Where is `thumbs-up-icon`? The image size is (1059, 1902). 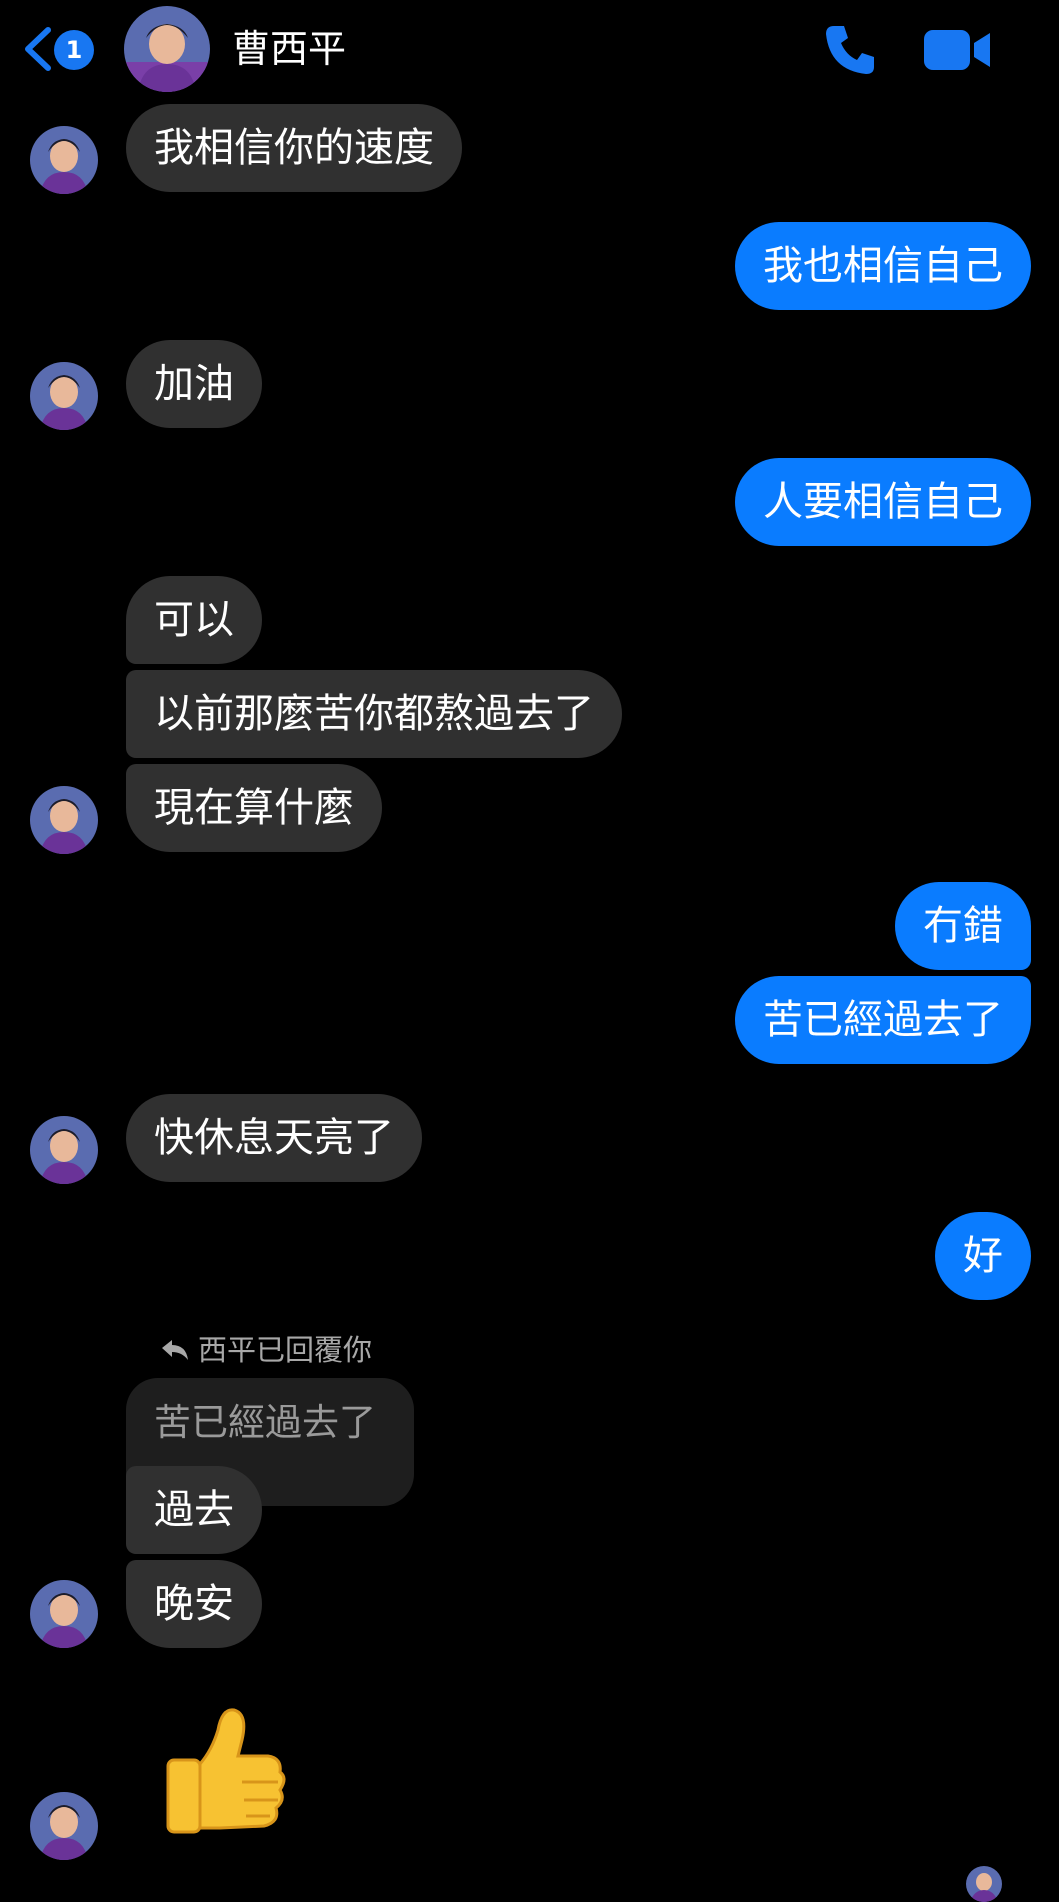
thumbs-up-icon is located at coordinates (225, 1770).